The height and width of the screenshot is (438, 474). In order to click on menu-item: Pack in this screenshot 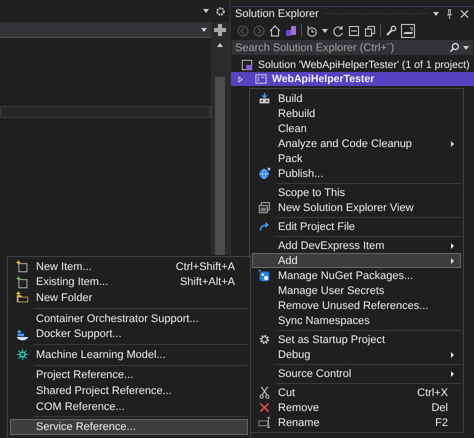, I will do `click(356, 158)`.